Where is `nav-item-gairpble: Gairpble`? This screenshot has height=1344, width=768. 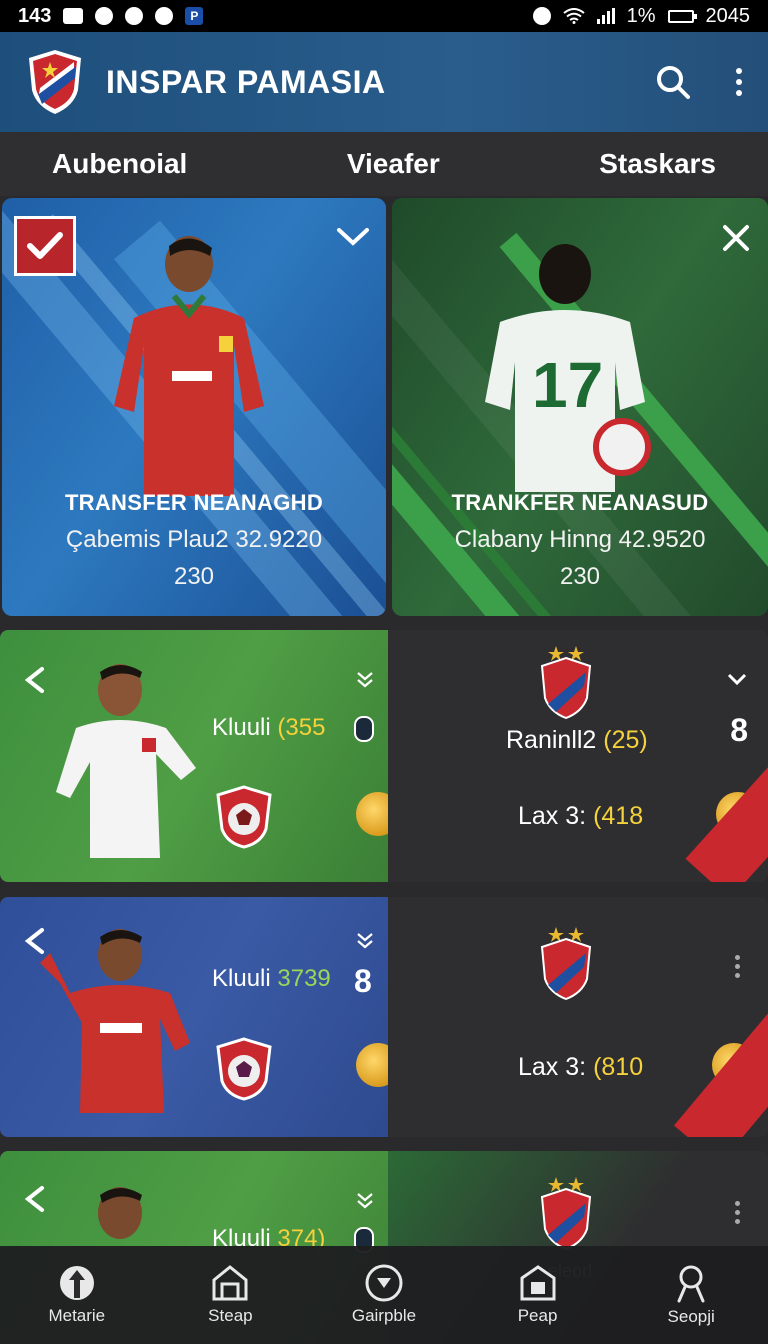 nav-item-gairpble: Gairpble is located at coordinates (384, 1295).